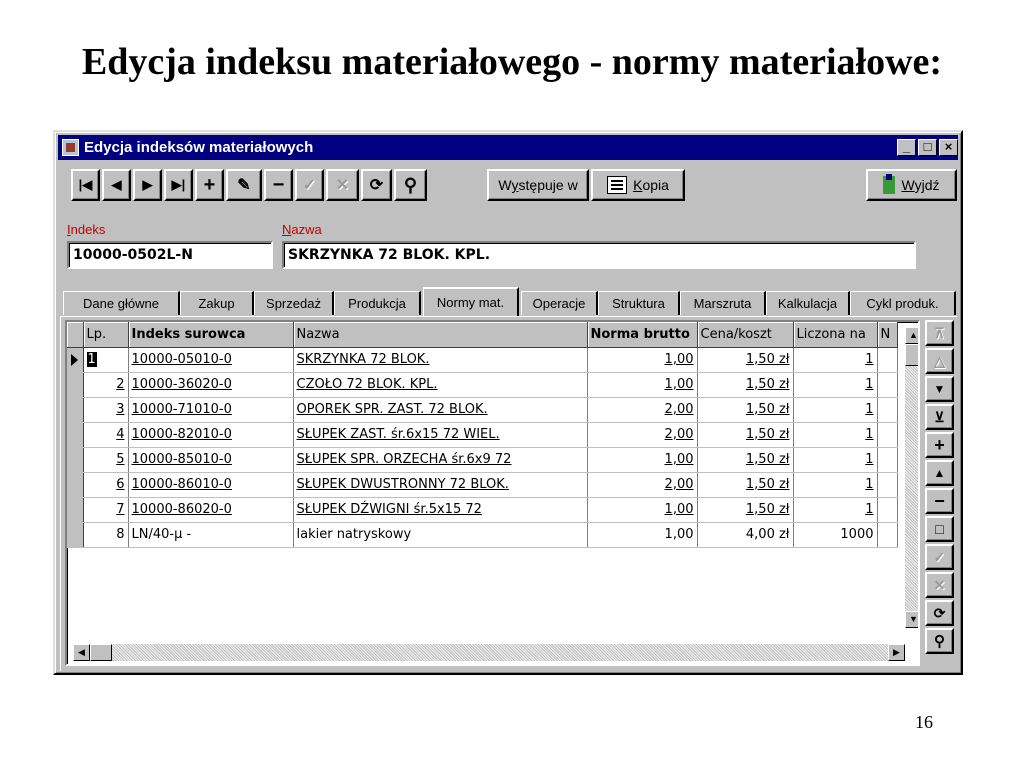  I want to click on cell-indeks-surowca: 10000-86020-0, so click(211, 510).